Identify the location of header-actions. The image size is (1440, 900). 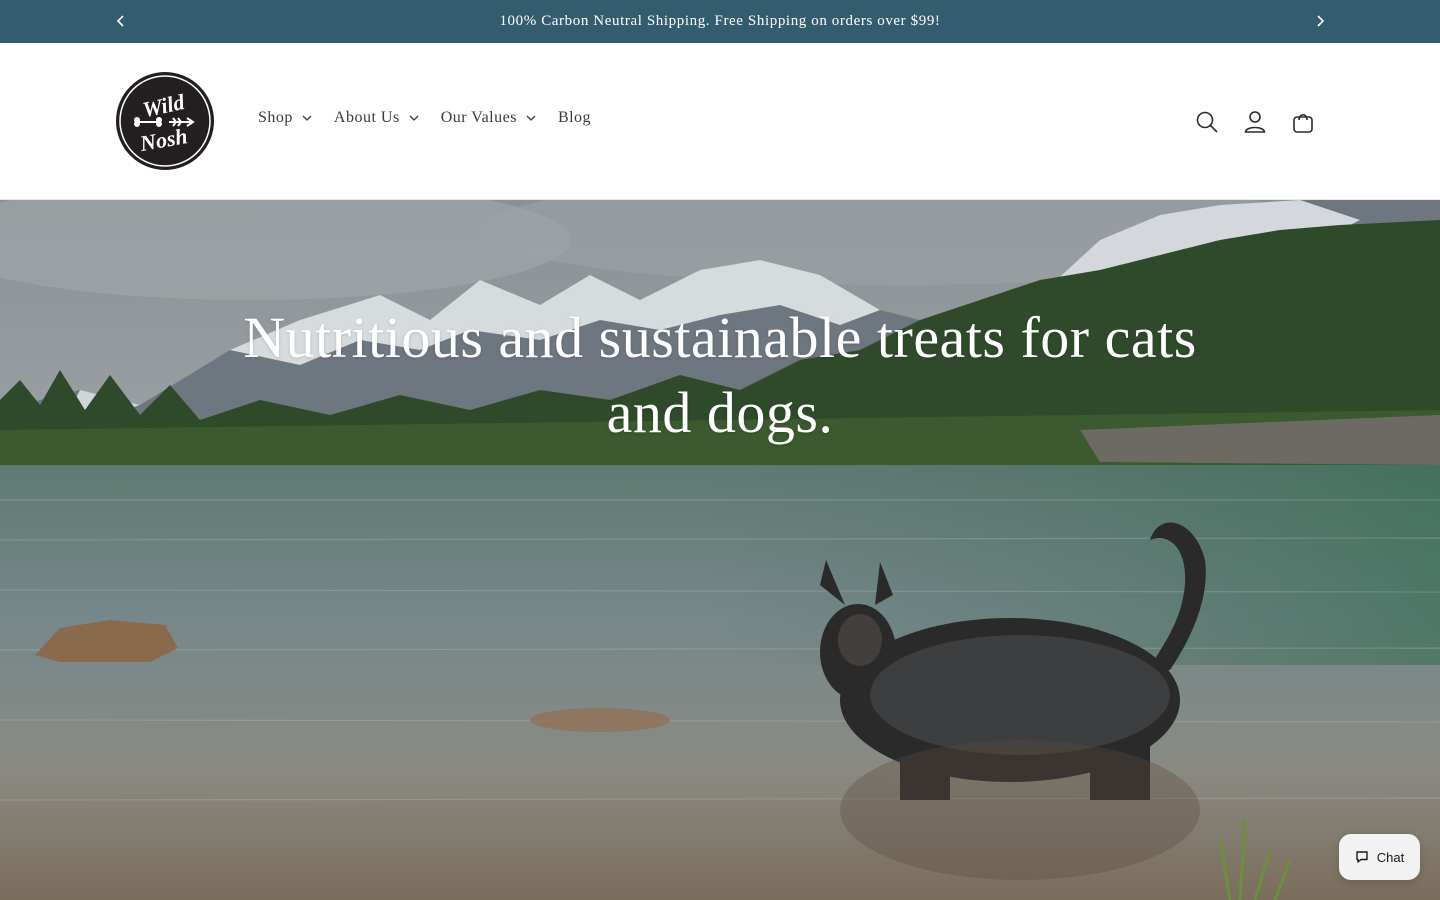
(1262, 122).